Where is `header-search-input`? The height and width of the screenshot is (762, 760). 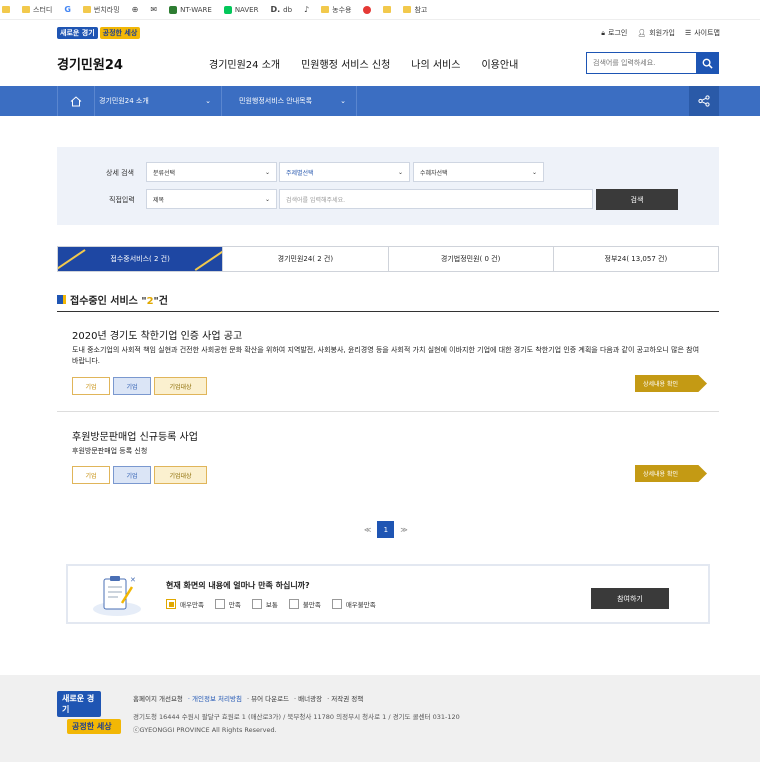
header-search-input is located at coordinates (642, 63).